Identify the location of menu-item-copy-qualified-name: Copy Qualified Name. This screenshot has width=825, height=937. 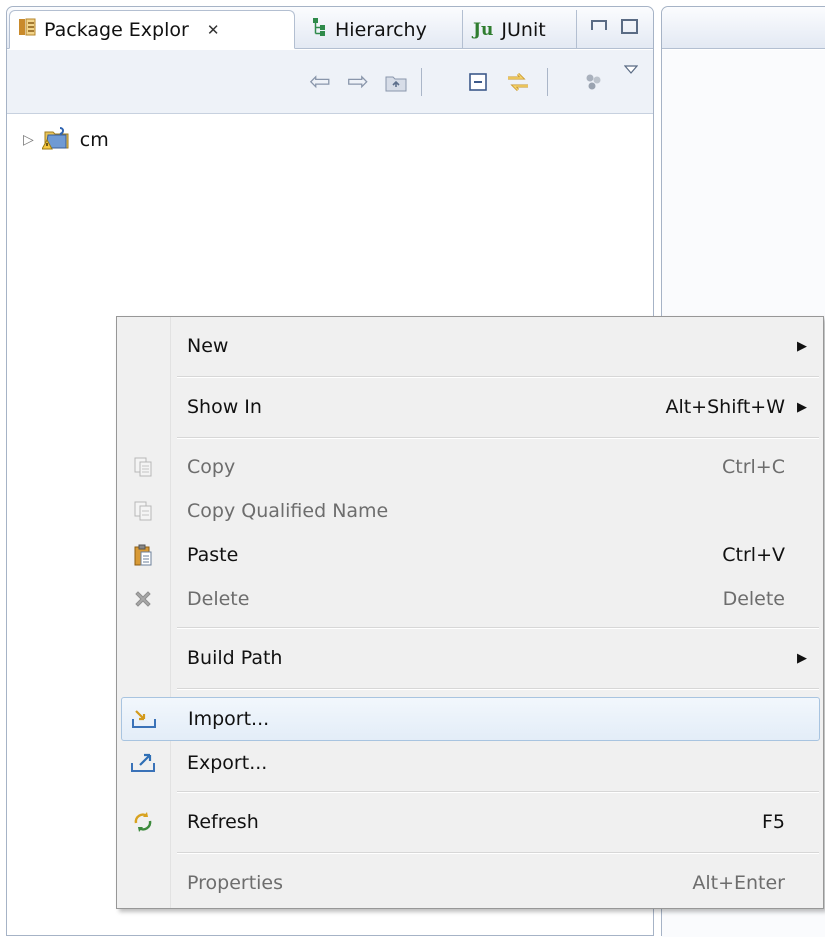
(470, 511).